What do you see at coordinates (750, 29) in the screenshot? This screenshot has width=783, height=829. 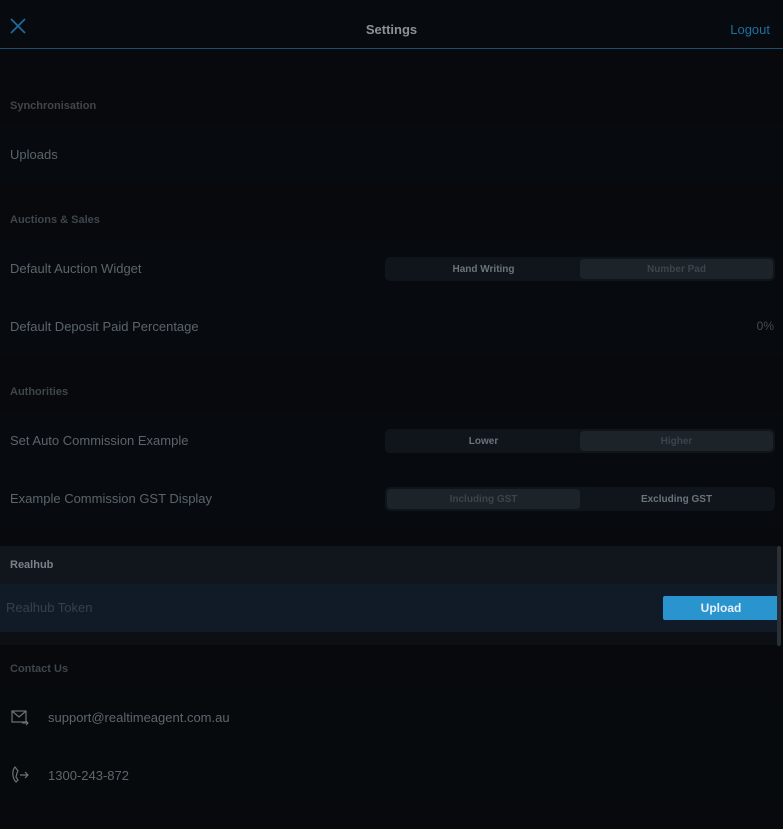 I see `logout-button: Logout` at bounding box center [750, 29].